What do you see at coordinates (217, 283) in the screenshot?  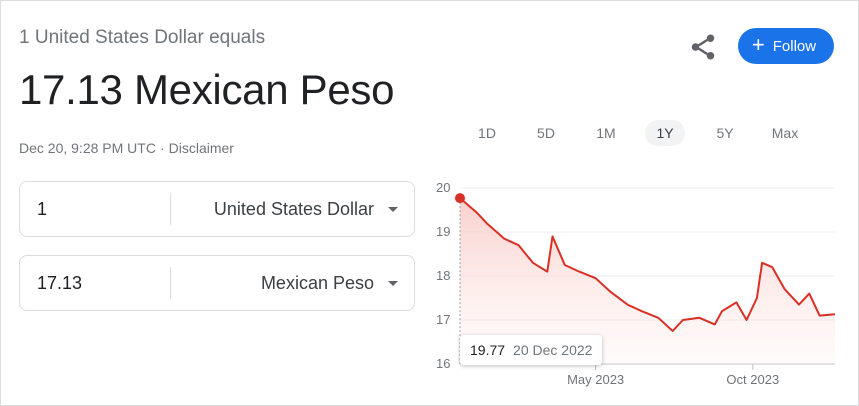 I see `to-currency-box: 17.13 Mexican Peso` at bounding box center [217, 283].